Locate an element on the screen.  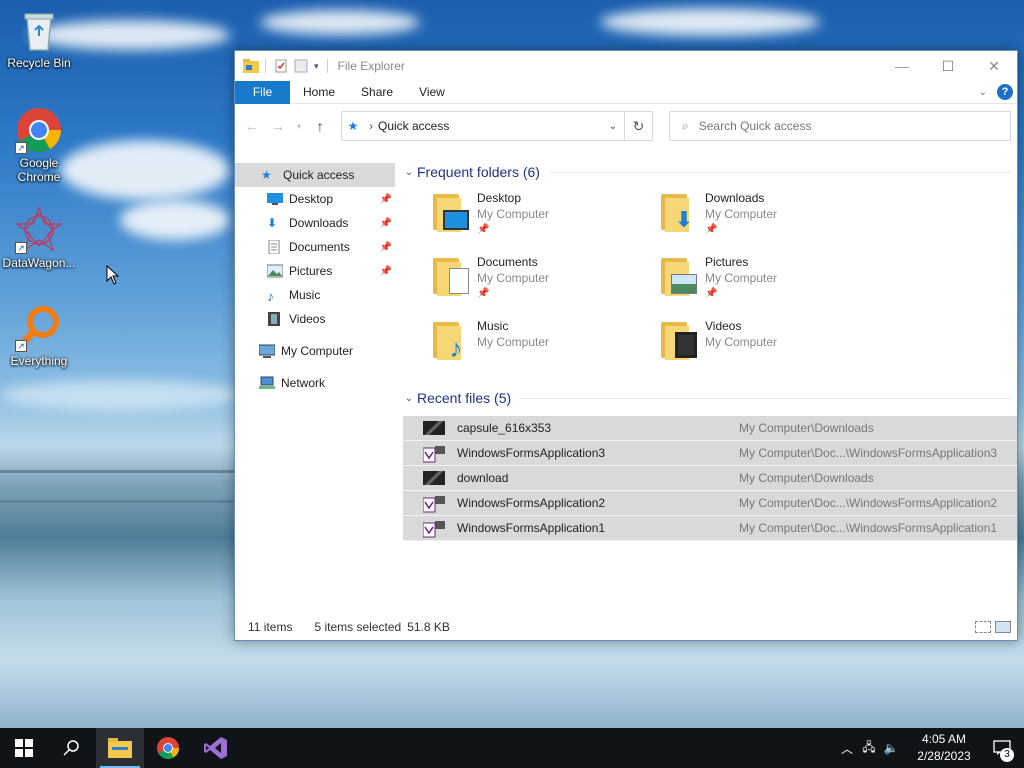
forward-button: → is located at coordinates (278, 126).